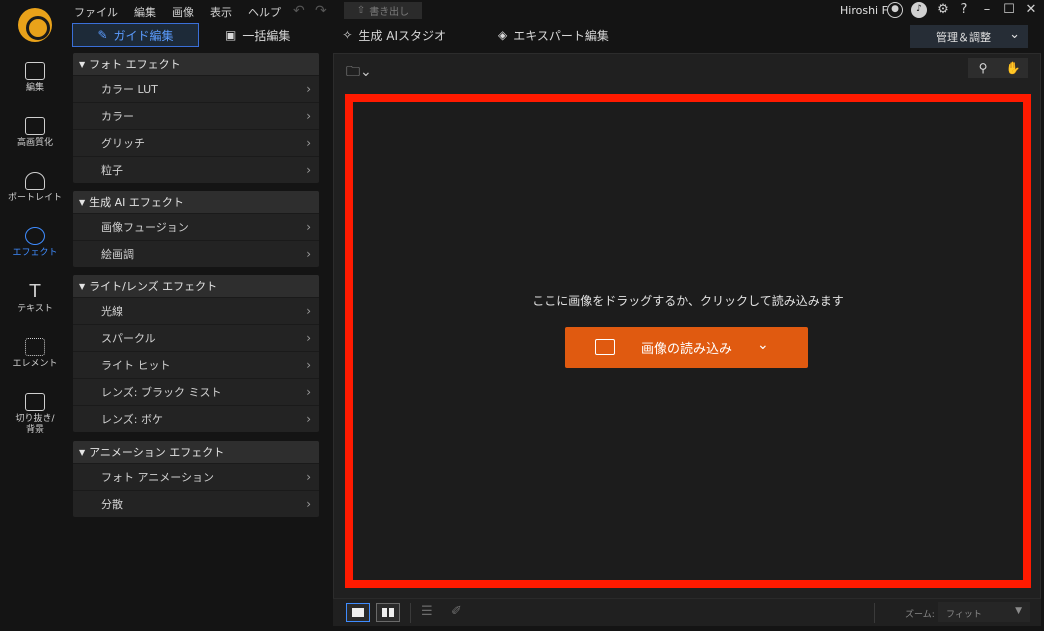 The image size is (1044, 631). I want to click on rail-item-cutout: 切り抜き/ 背景, so click(35, 414).